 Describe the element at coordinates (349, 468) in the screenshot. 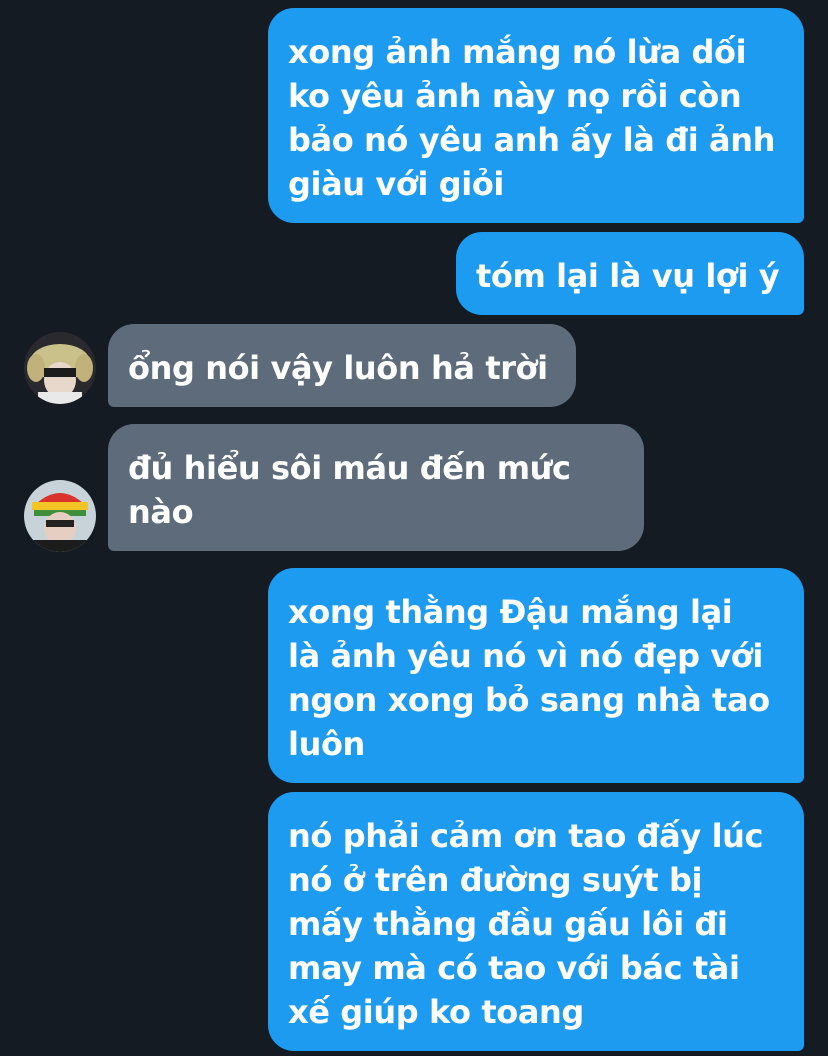

I see `message-text-line: đủ hiểu sôi máu đến mức` at that location.